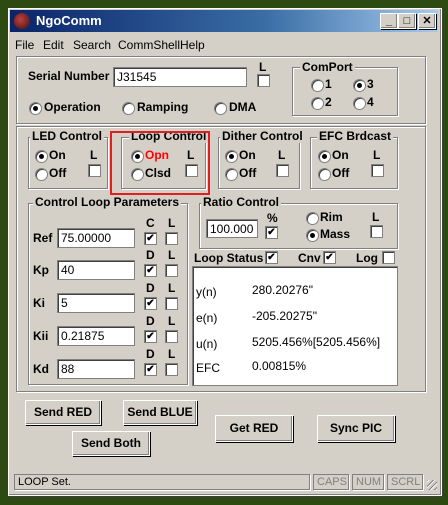  I want to click on resize-grip, so click(432, 485).